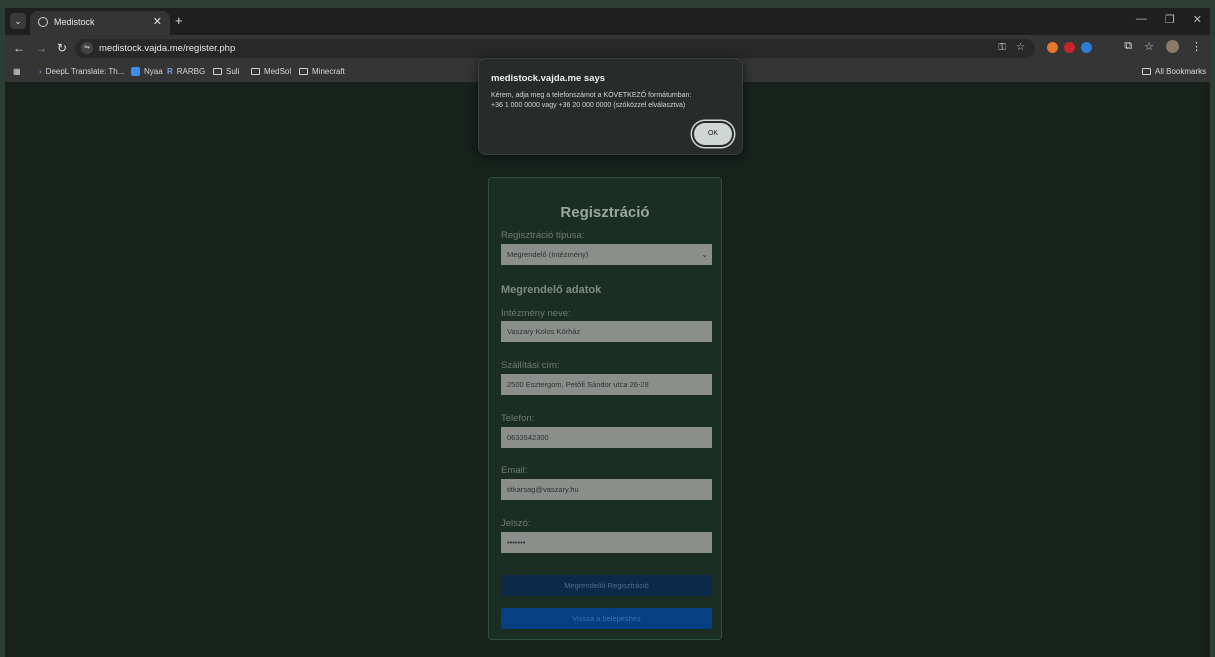  What do you see at coordinates (605, 212) in the screenshot?
I see `page-title: Regisztráció` at bounding box center [605, 212].